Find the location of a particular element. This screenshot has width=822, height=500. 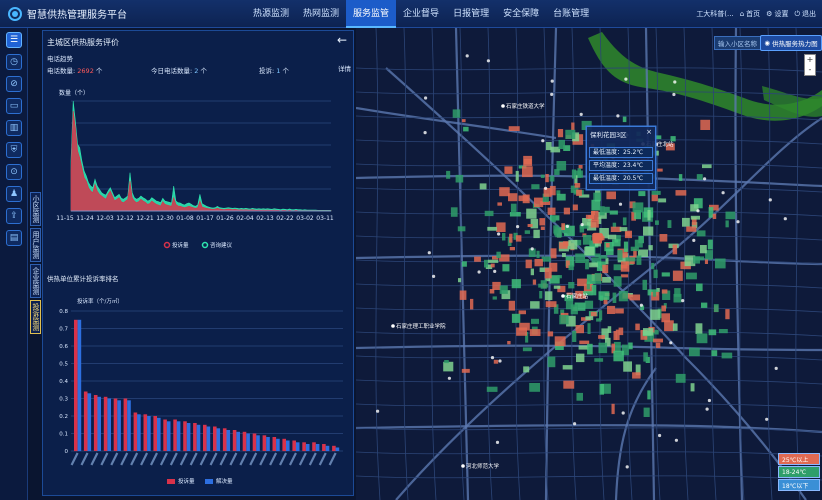

tab-community: 小区监测 is located at coordinates (35, 209).